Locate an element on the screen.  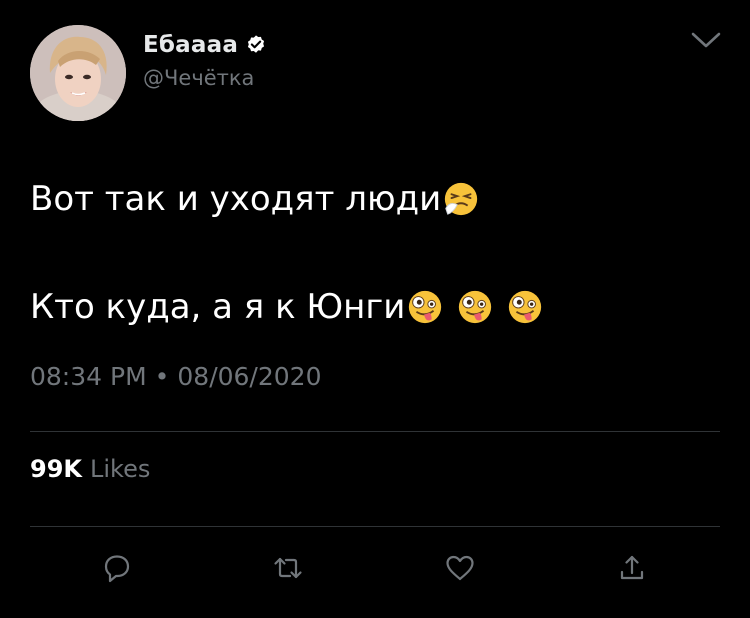
likes-stat: 99K Likes is located at coordinates (90, 469).